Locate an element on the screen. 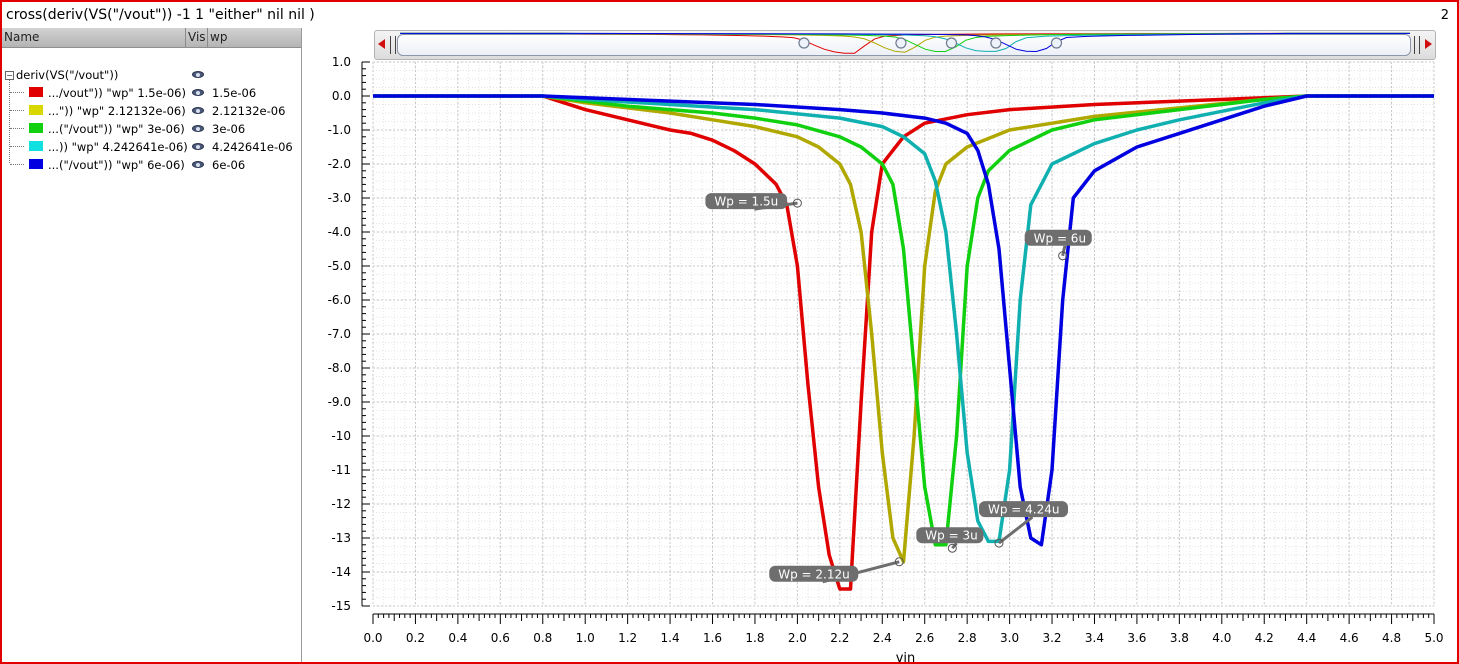 The width and height of the screenshot is (1459, 664). x-tick-label: 0.2 is located at coordinates (415, 638).